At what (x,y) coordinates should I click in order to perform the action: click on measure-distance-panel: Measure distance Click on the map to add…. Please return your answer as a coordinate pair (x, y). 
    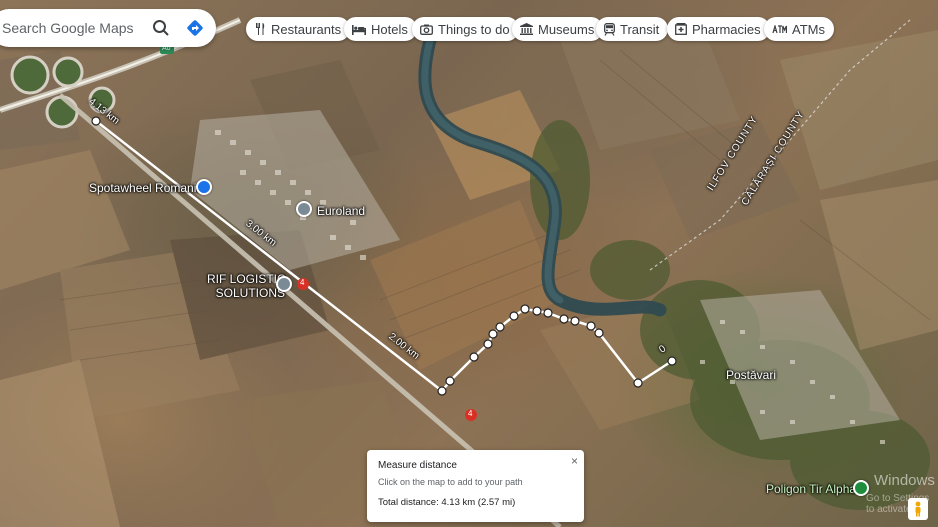
    Looking at the image, I should click on (475, 486).